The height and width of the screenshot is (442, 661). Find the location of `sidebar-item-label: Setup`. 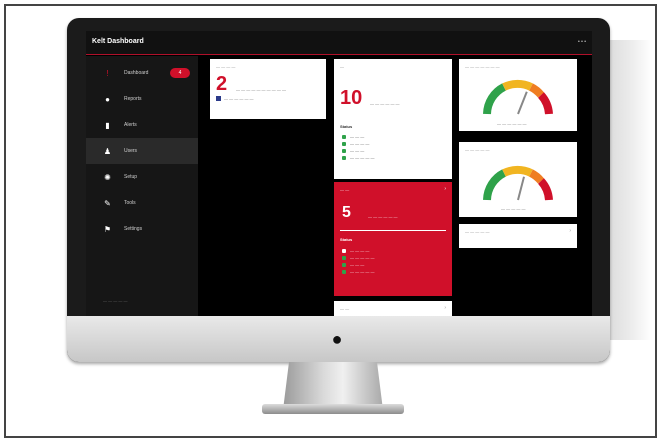

sidebar-item-label: Setup is located at coordinates (131, 177).